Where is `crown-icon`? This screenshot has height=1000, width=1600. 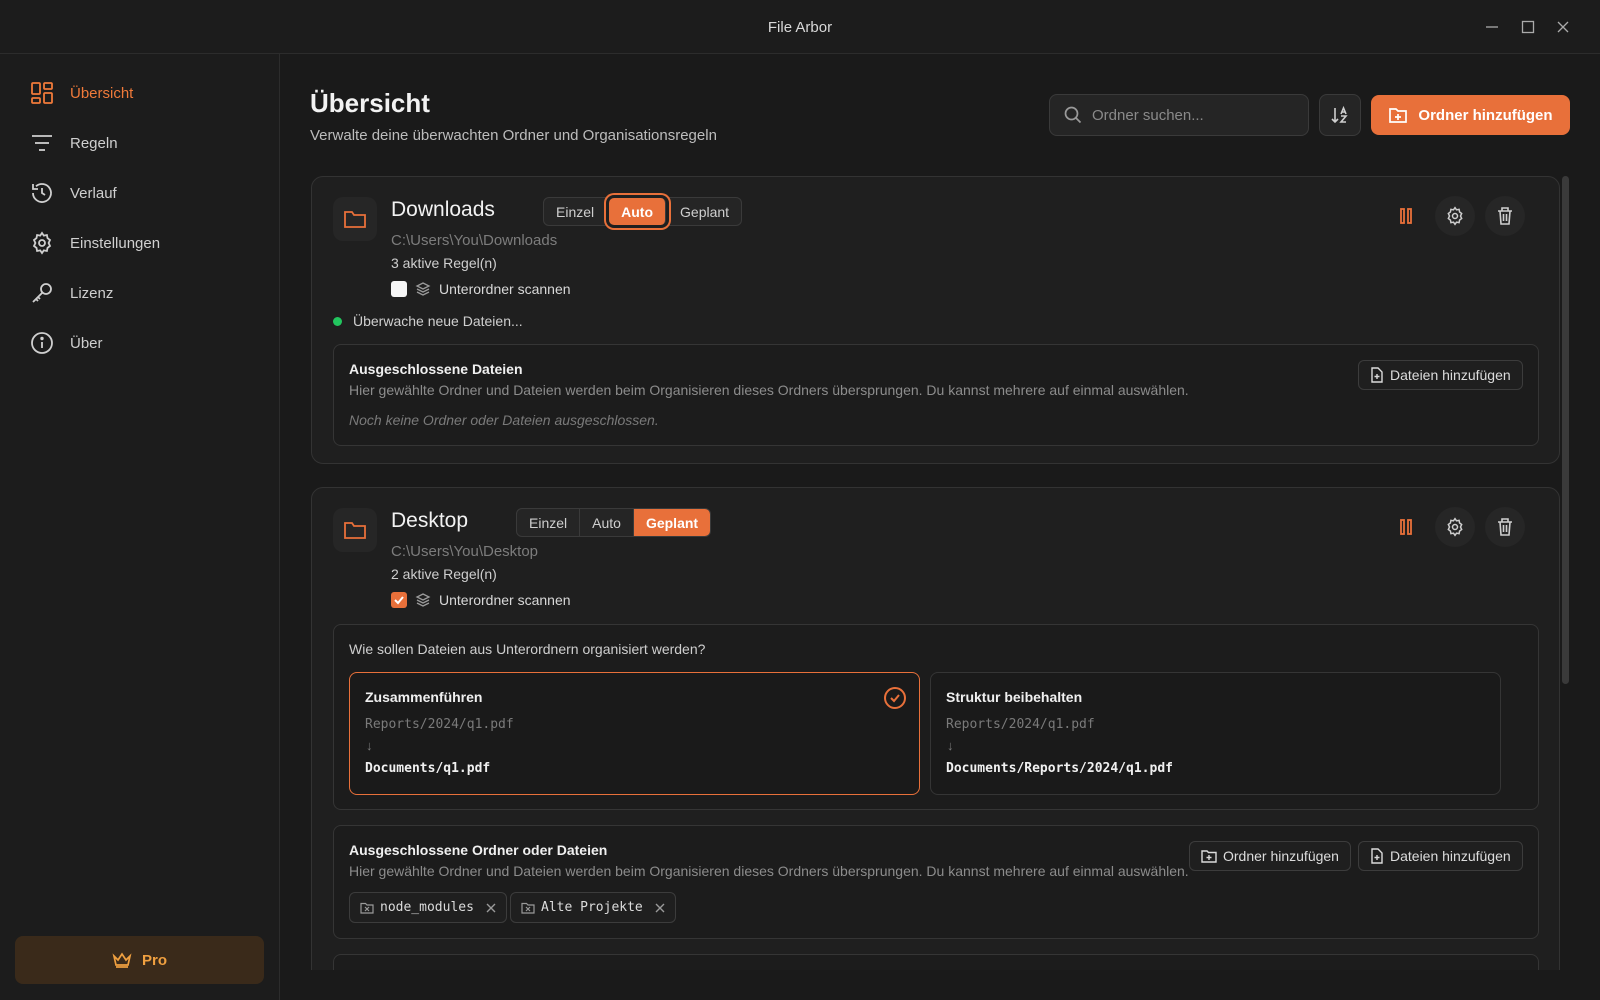 crown-icon is located at coordinates (122, 960).